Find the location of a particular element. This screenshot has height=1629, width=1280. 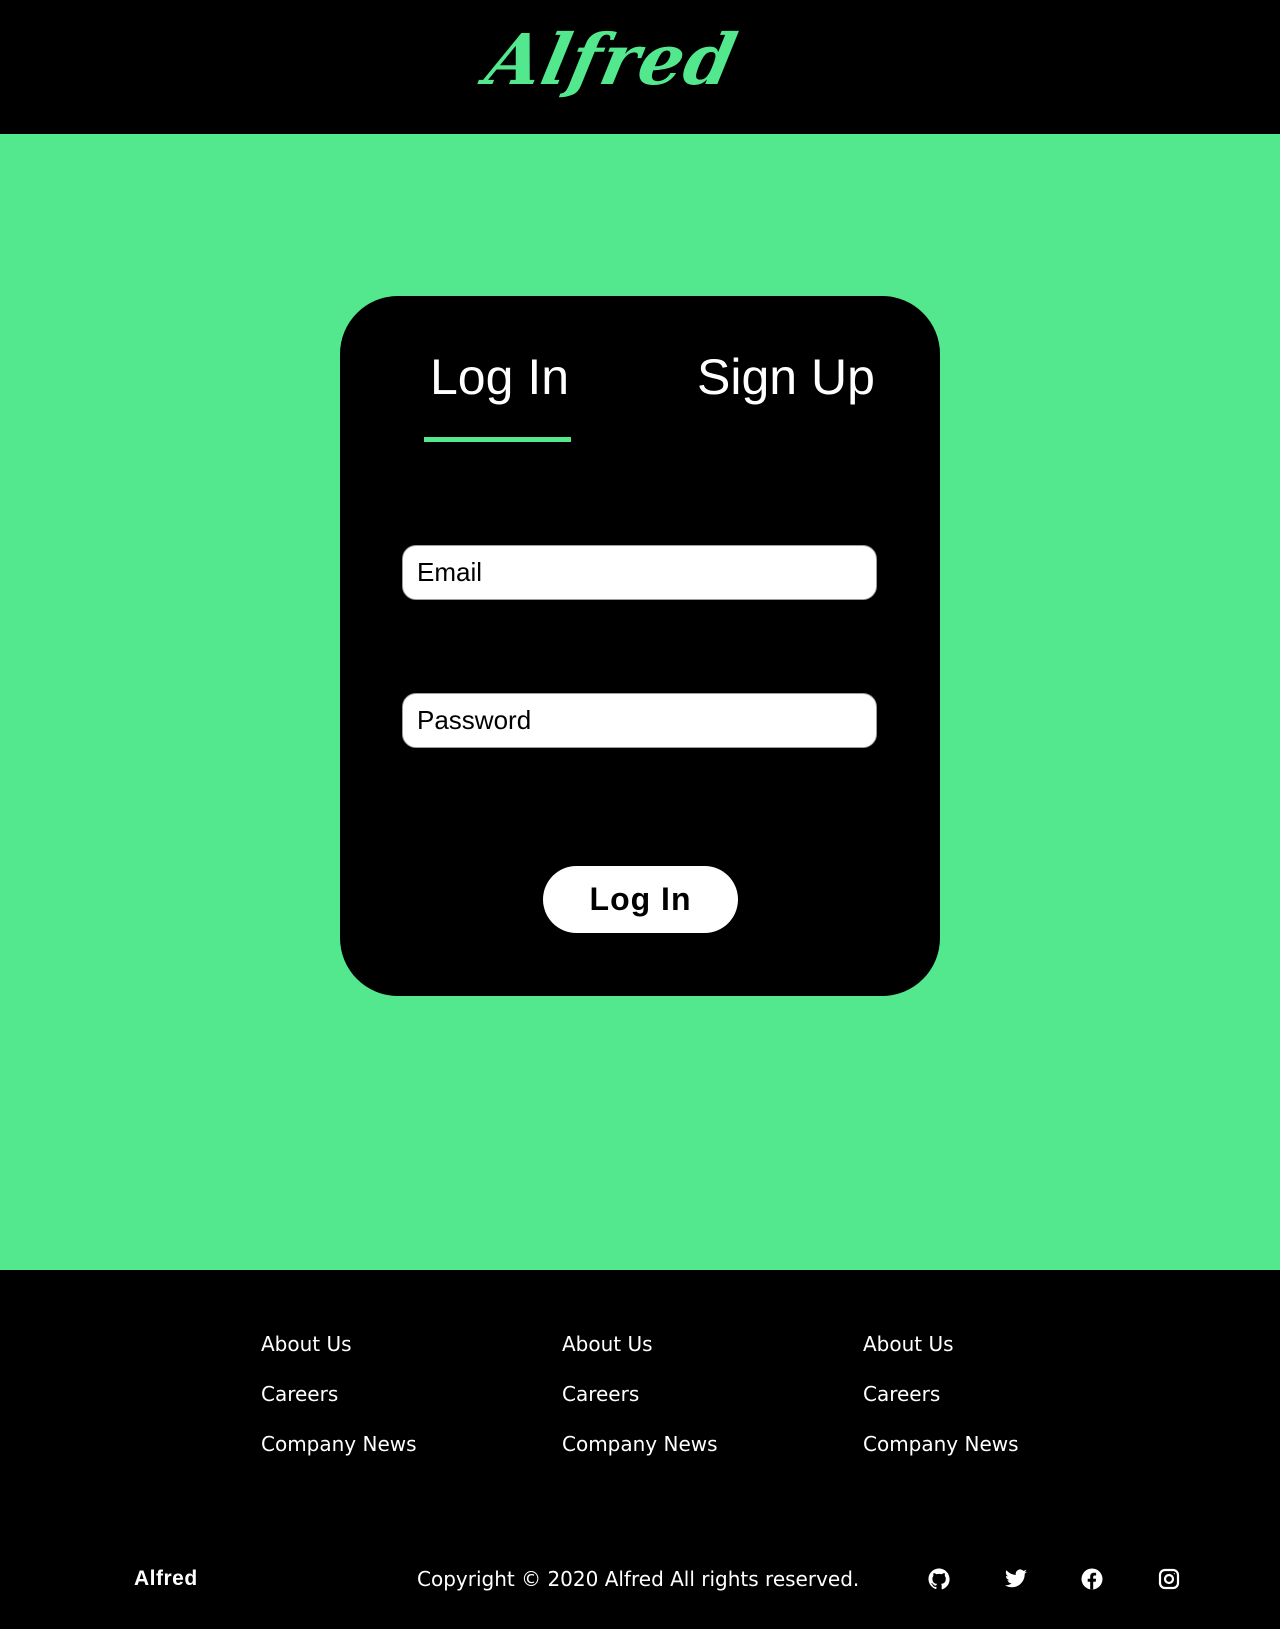

site-header: Alfred is located at coordinates (640, 67).